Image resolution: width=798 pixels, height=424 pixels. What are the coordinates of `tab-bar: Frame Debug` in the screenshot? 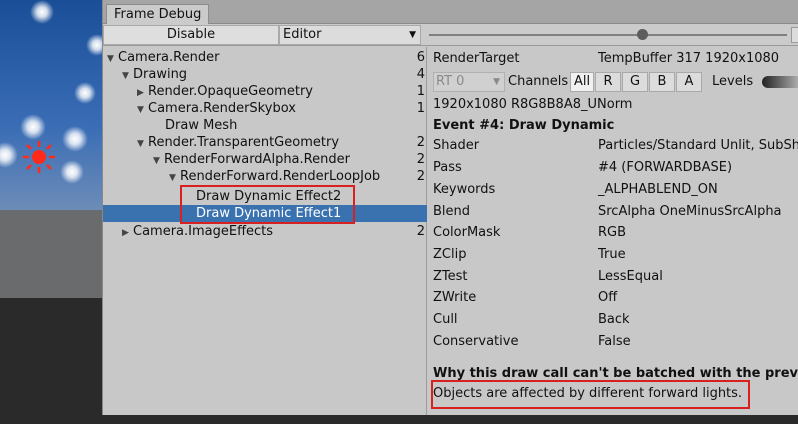 It's located at (450, 12).